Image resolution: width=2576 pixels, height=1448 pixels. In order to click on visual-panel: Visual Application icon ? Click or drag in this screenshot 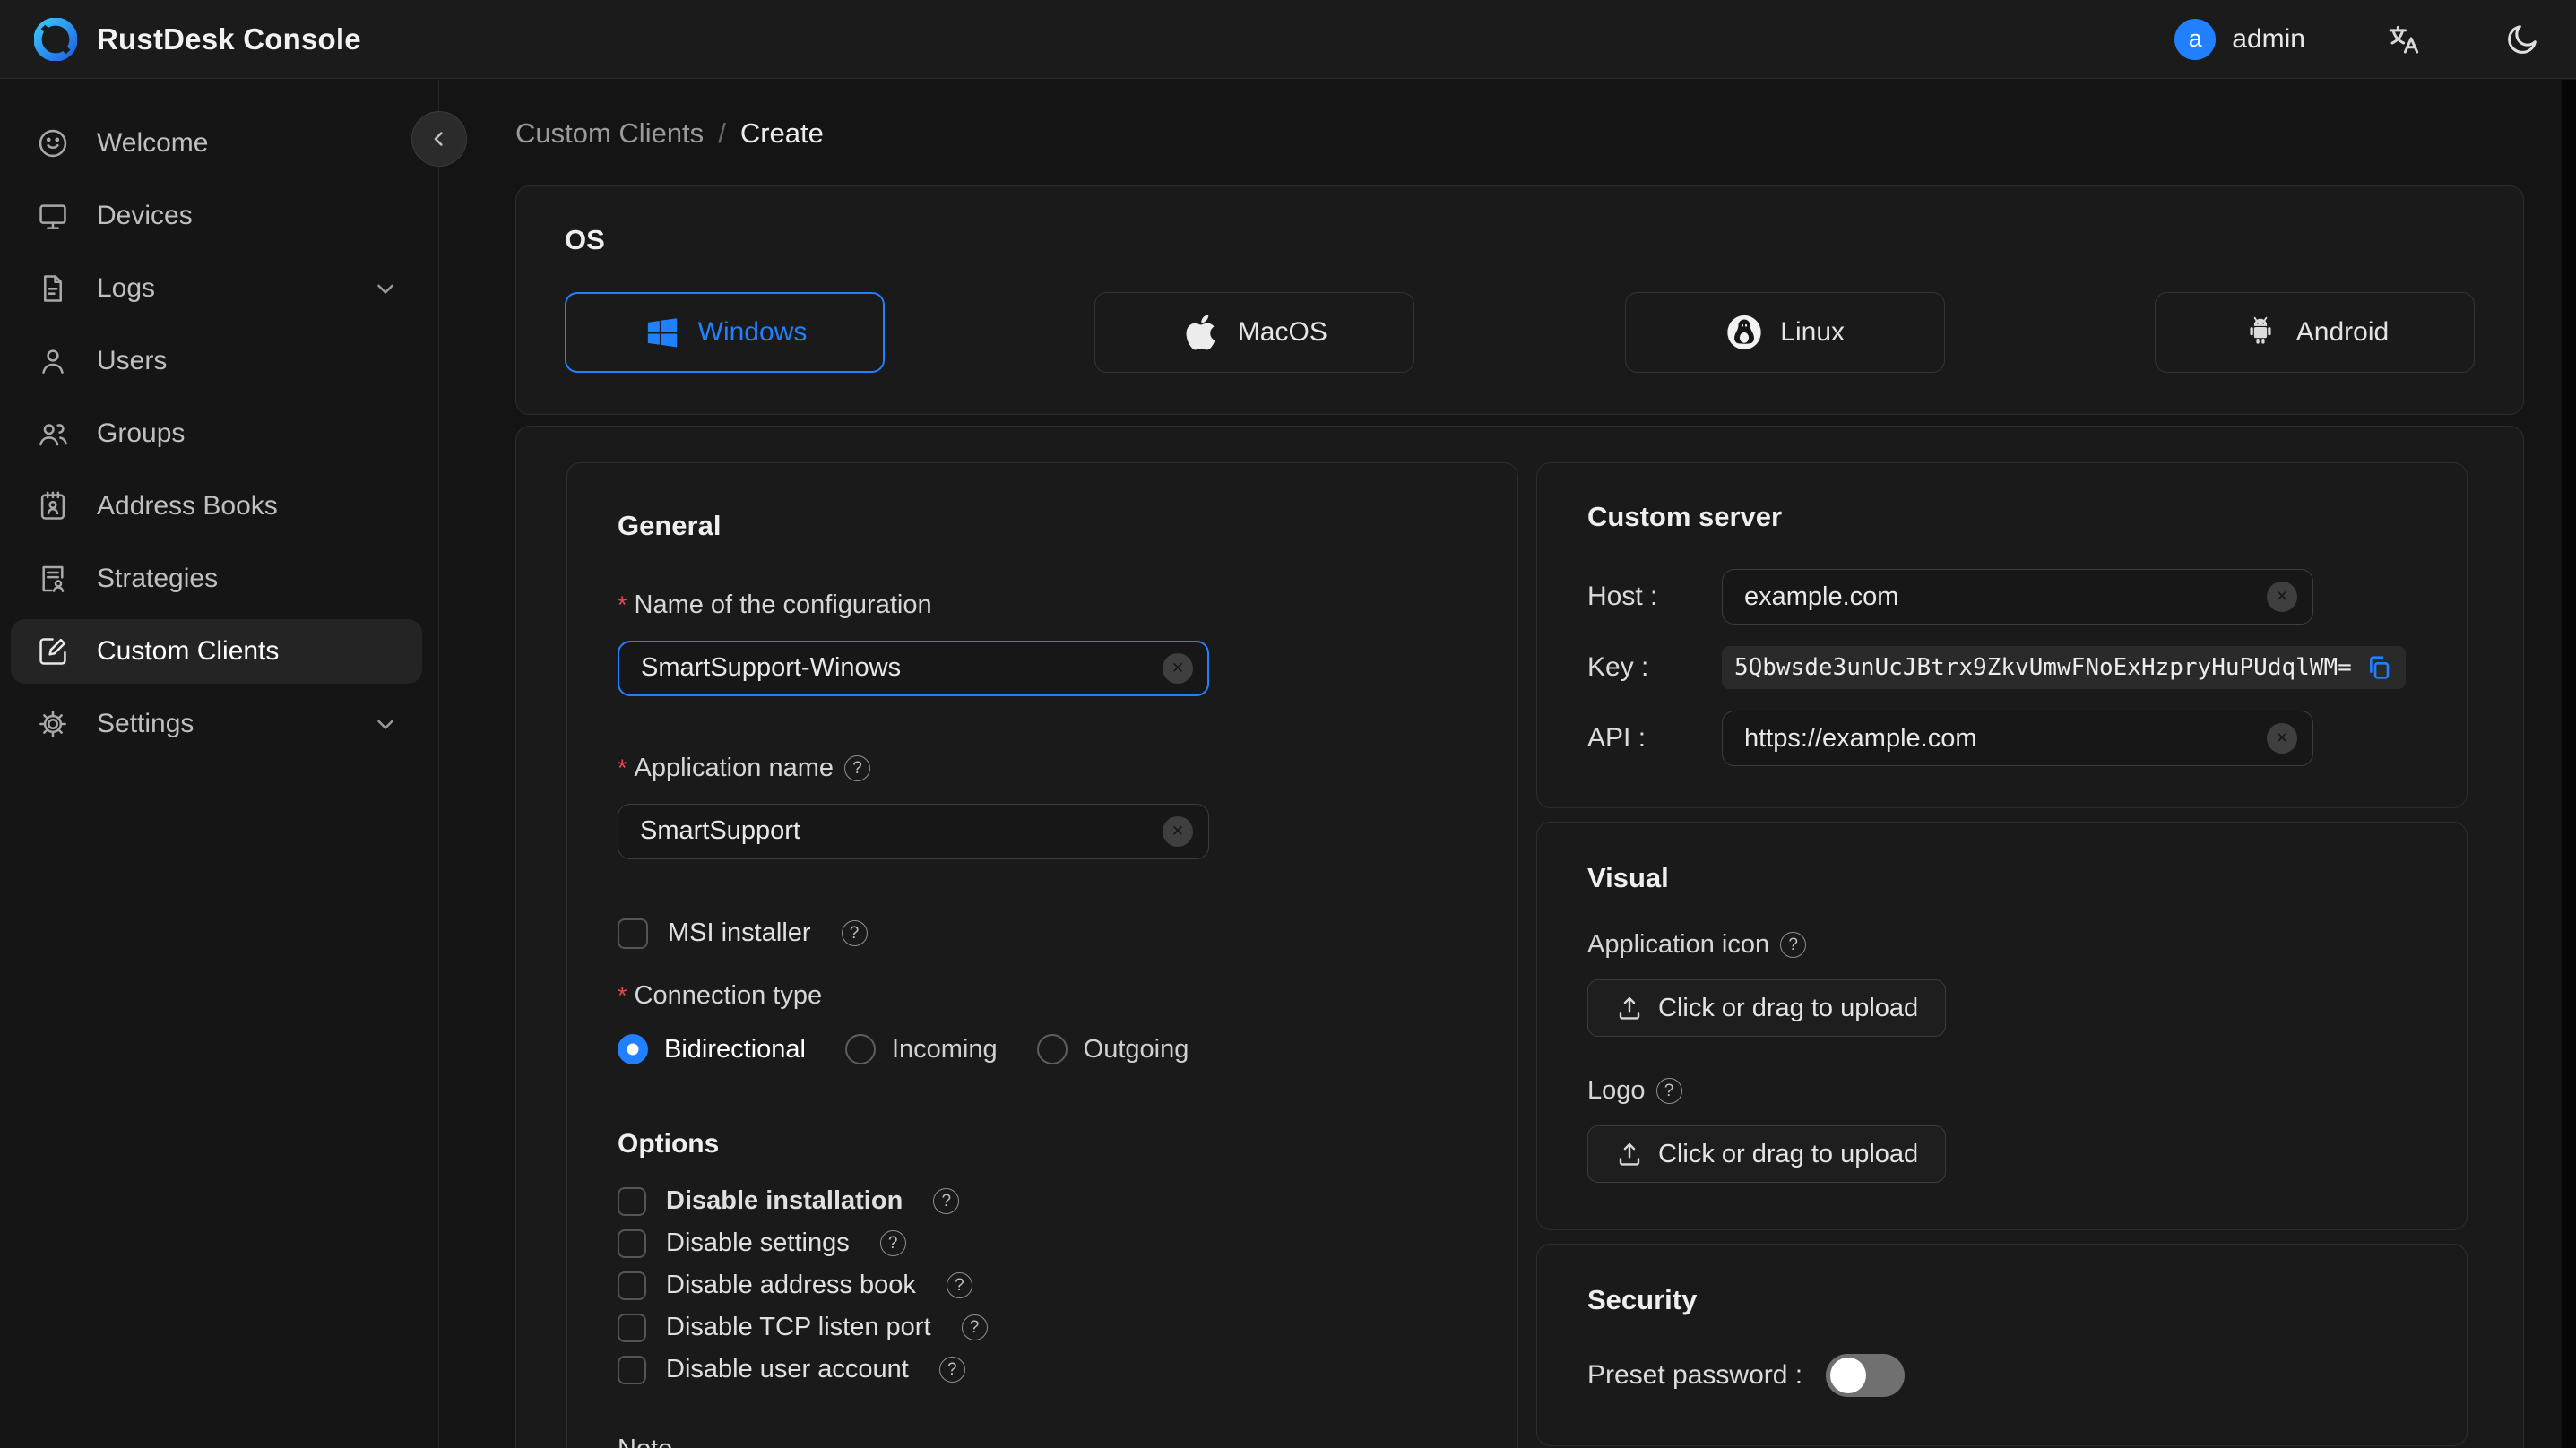, I will do `click(2002, 1026)`.